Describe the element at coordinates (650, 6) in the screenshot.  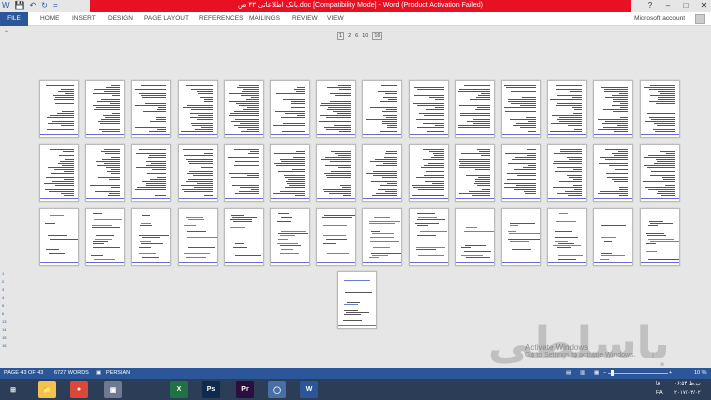
I see `help-button: ?` at that location.